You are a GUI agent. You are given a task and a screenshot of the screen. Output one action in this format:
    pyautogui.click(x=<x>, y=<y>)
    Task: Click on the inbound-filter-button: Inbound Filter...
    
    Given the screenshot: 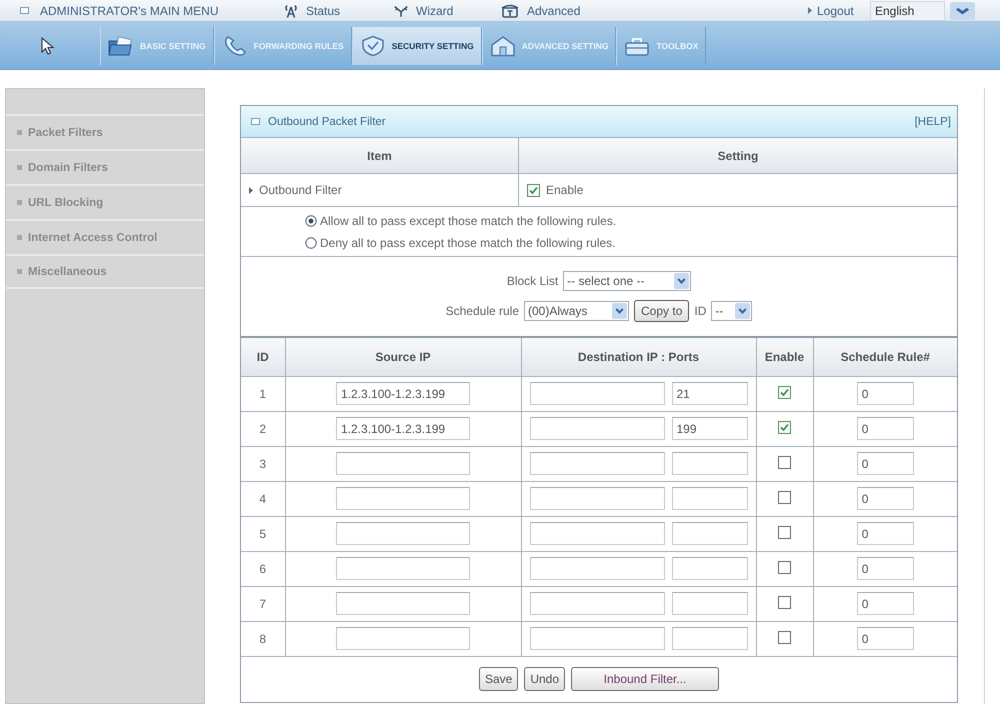 What is the action you would take?
    pyautogui.click(x=645, y=679)
    